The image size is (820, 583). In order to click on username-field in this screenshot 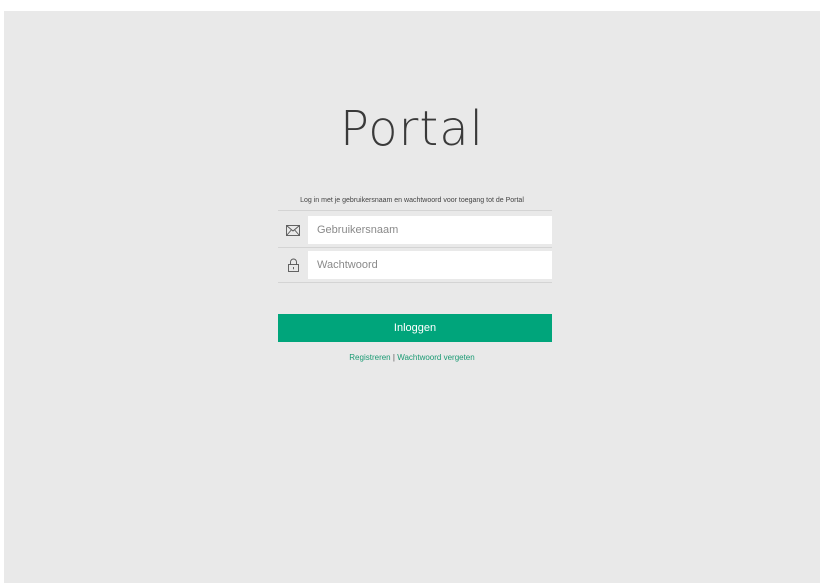, I will do `click(415, 230)`.